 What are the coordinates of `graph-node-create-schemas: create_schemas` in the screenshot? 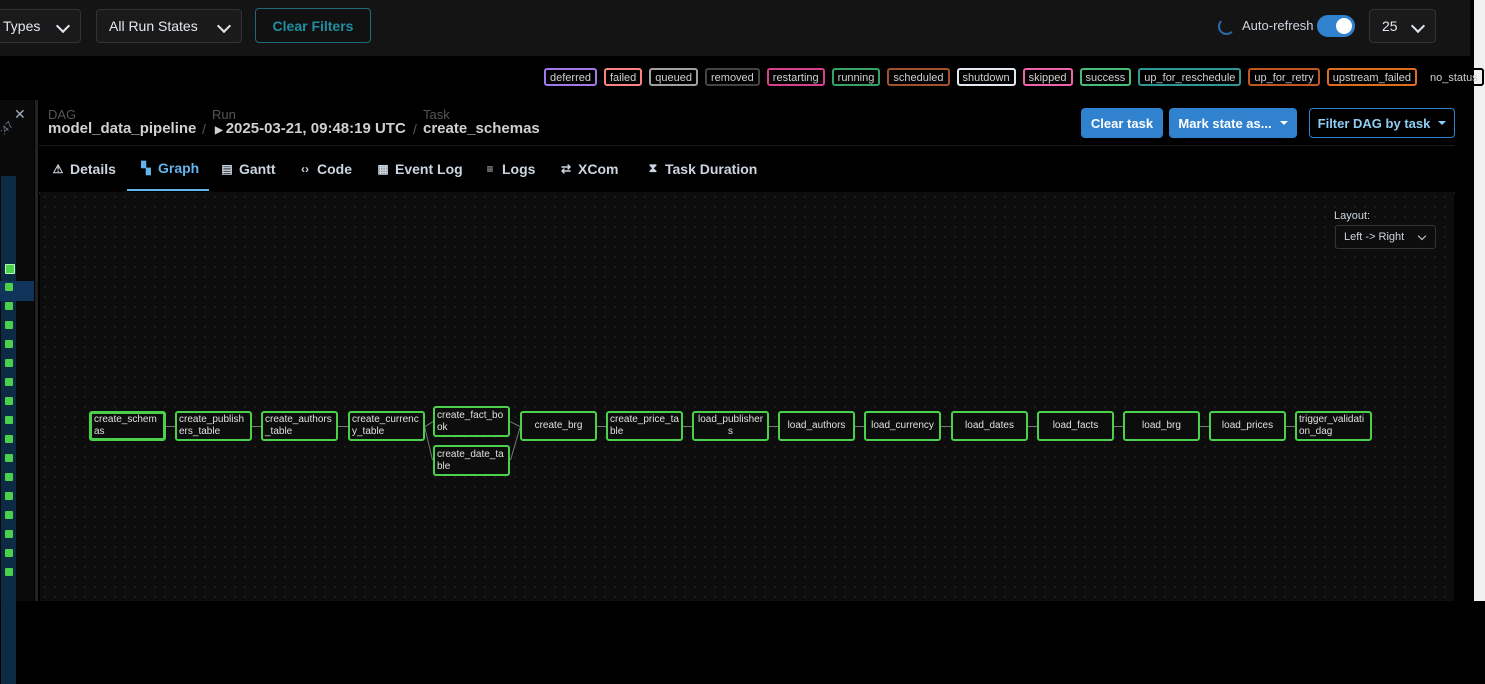 It's located at (127, 426).